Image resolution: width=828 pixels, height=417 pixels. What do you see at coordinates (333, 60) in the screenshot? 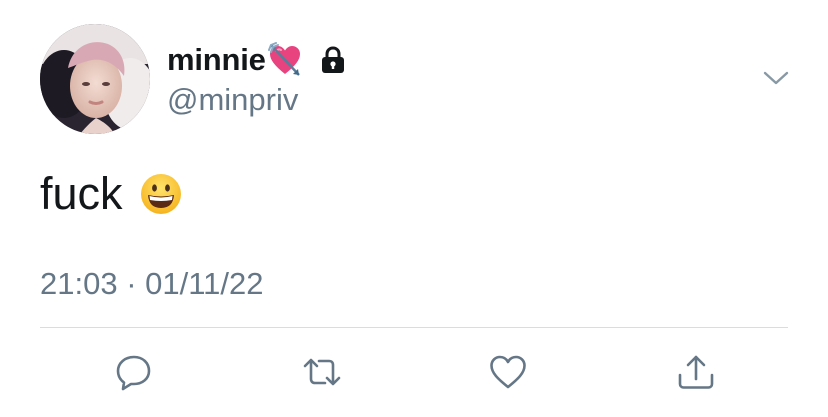
I see `lock-icon` at bounding box center [333, 60].